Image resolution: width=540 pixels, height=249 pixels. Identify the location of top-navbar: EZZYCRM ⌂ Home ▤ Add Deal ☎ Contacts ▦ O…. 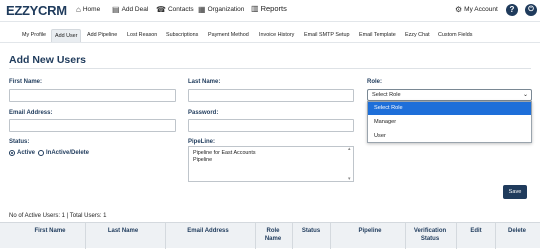
(270, 11).